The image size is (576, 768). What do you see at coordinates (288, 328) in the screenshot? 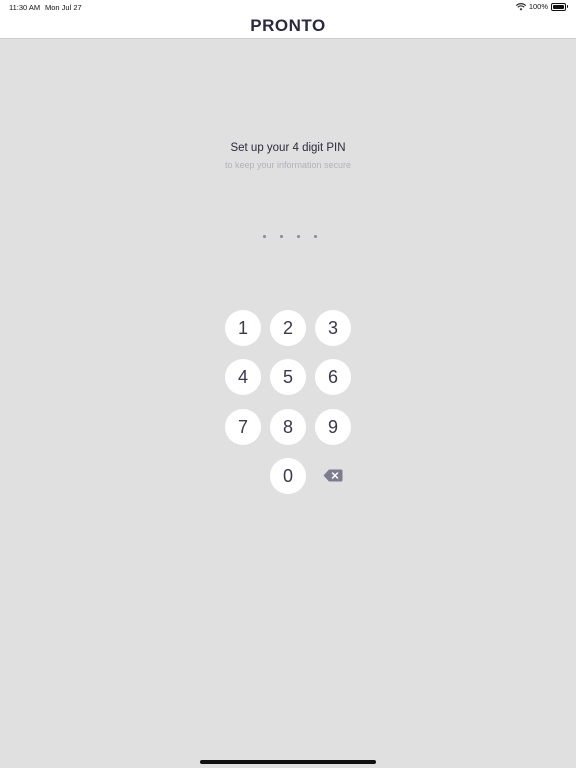
I see `key-2: 2` at bounding box center [288, 328].